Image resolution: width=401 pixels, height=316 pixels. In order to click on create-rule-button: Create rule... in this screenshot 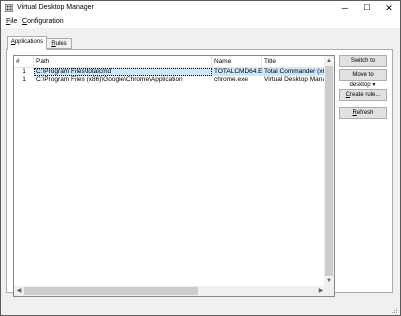, I will do `click(363, 95)`.